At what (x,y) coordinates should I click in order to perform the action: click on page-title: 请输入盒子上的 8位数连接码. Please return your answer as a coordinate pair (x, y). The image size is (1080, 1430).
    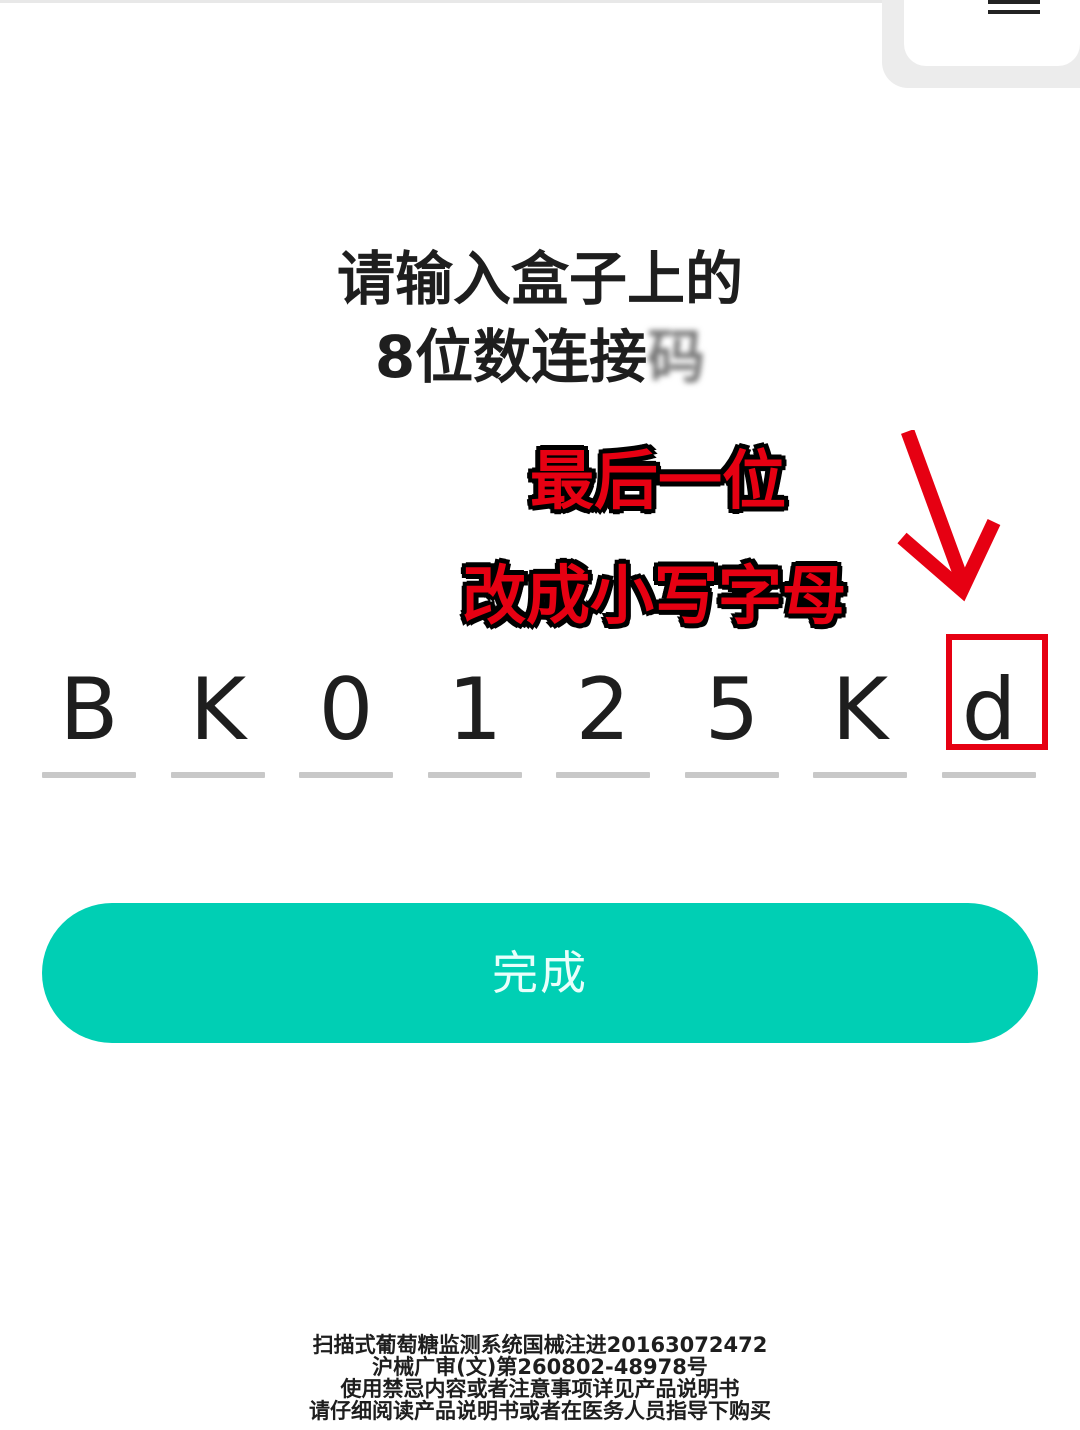
    Looking at the image, I should click on (540, 318).